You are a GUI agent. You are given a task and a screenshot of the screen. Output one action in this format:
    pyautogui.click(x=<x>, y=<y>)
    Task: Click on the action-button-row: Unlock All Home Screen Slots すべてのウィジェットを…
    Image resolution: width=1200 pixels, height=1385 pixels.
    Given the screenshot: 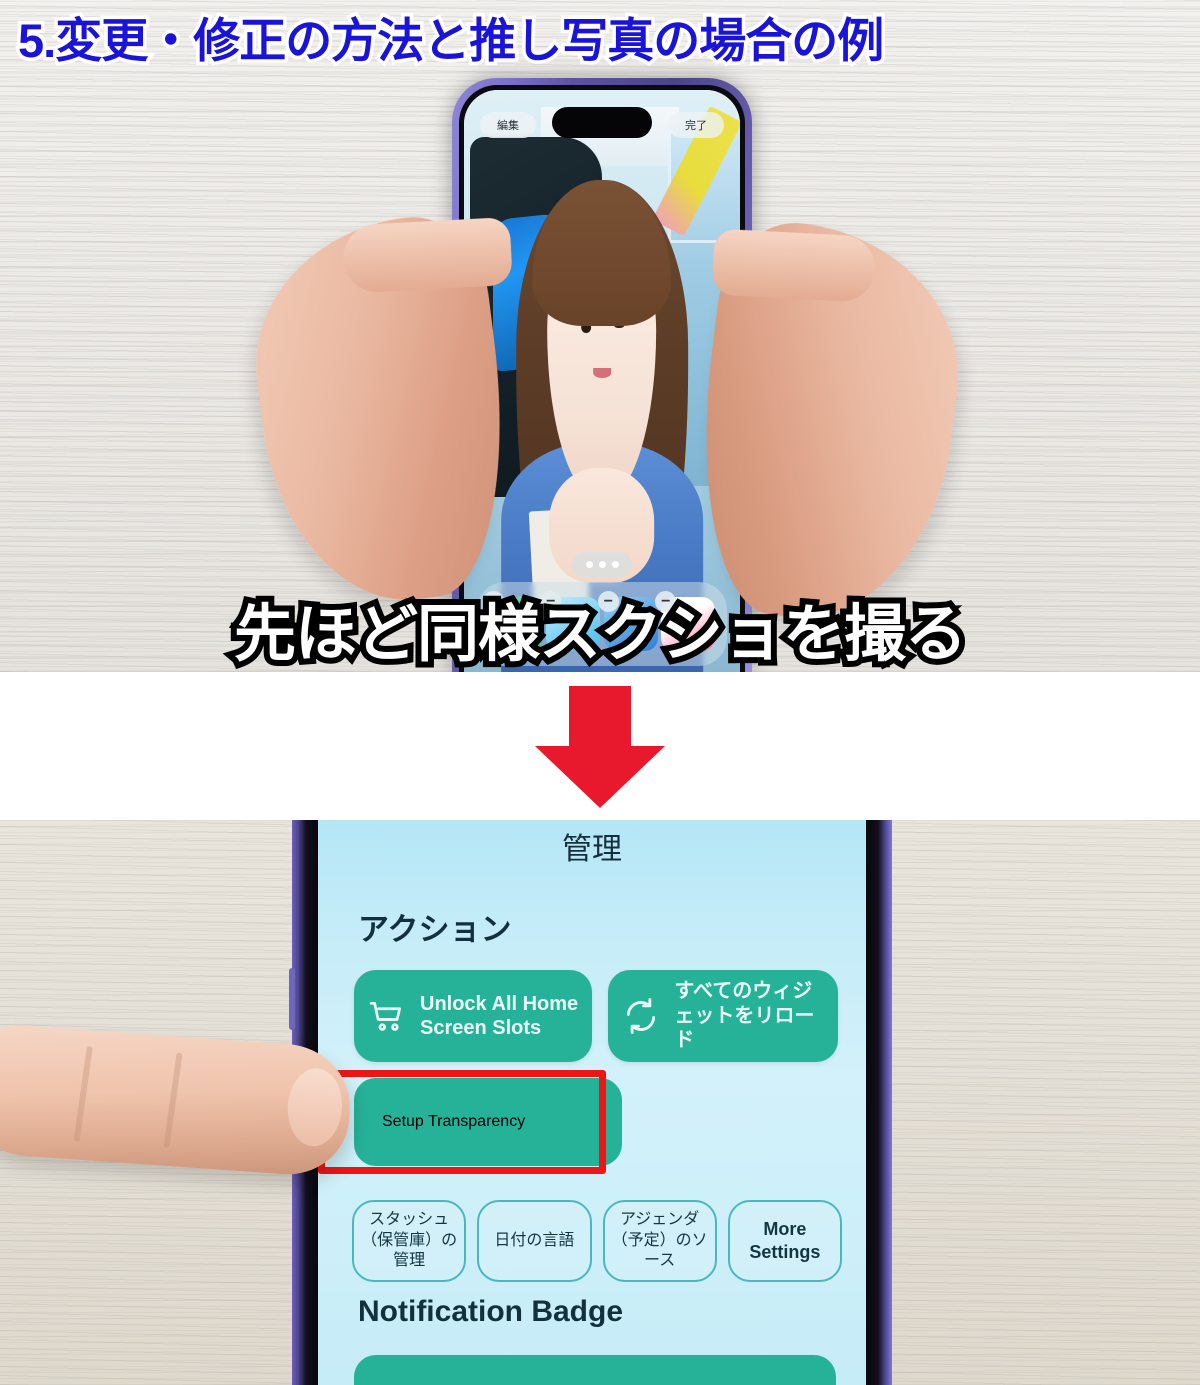 What is the action you would take?
    pyautogui.click(x=596, y=1016)
    